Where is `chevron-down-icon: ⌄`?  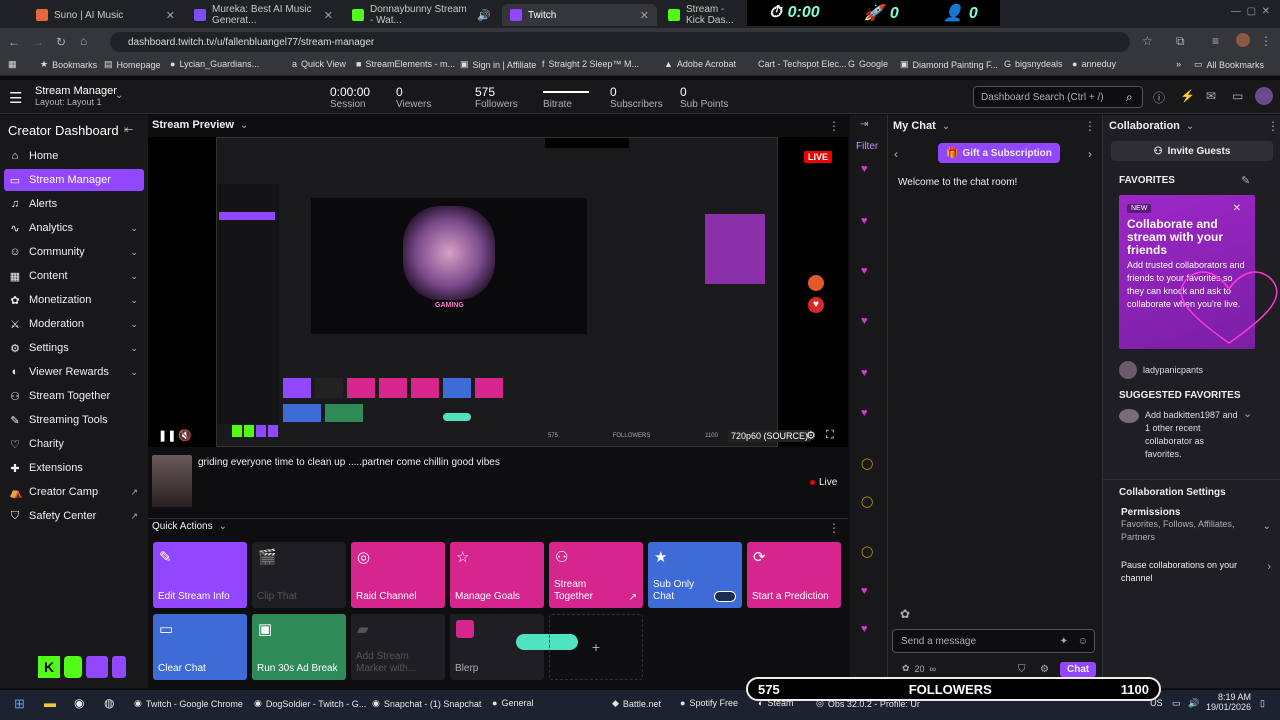
chevron-down-icon: ⌄ is located at coordinates (119, 95).